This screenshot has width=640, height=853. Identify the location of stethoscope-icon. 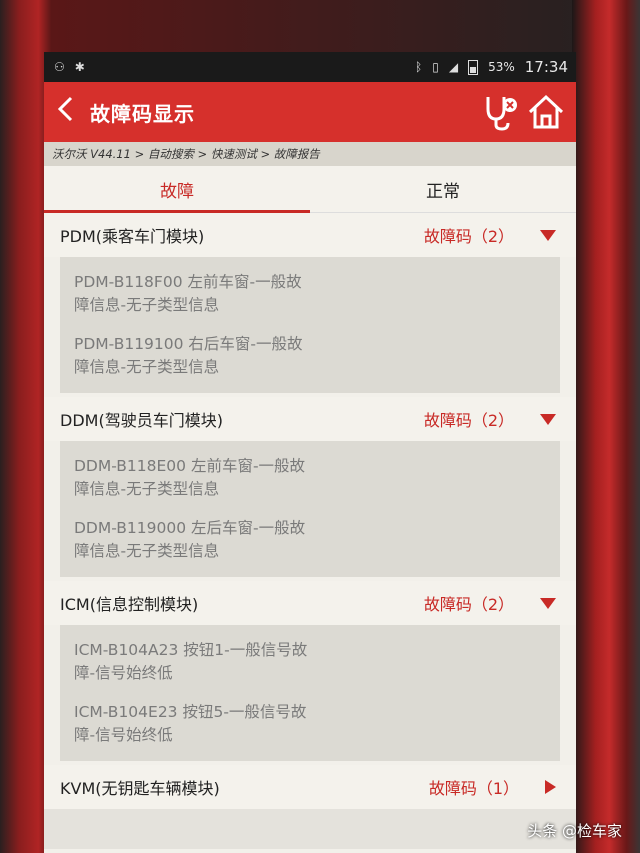
(501, 114).